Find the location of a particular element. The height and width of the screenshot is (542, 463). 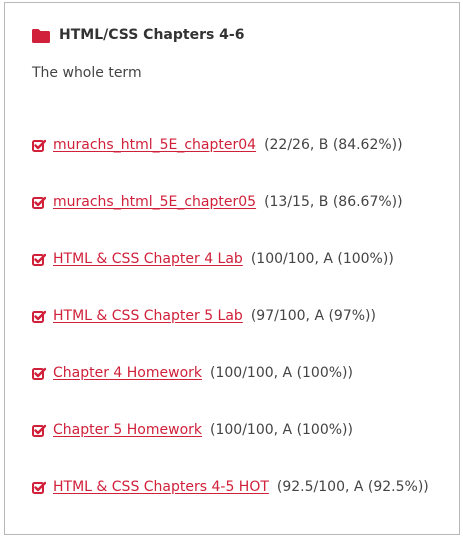

item-score: (97/100, A (97%)) is located at coordinates (313, 316).